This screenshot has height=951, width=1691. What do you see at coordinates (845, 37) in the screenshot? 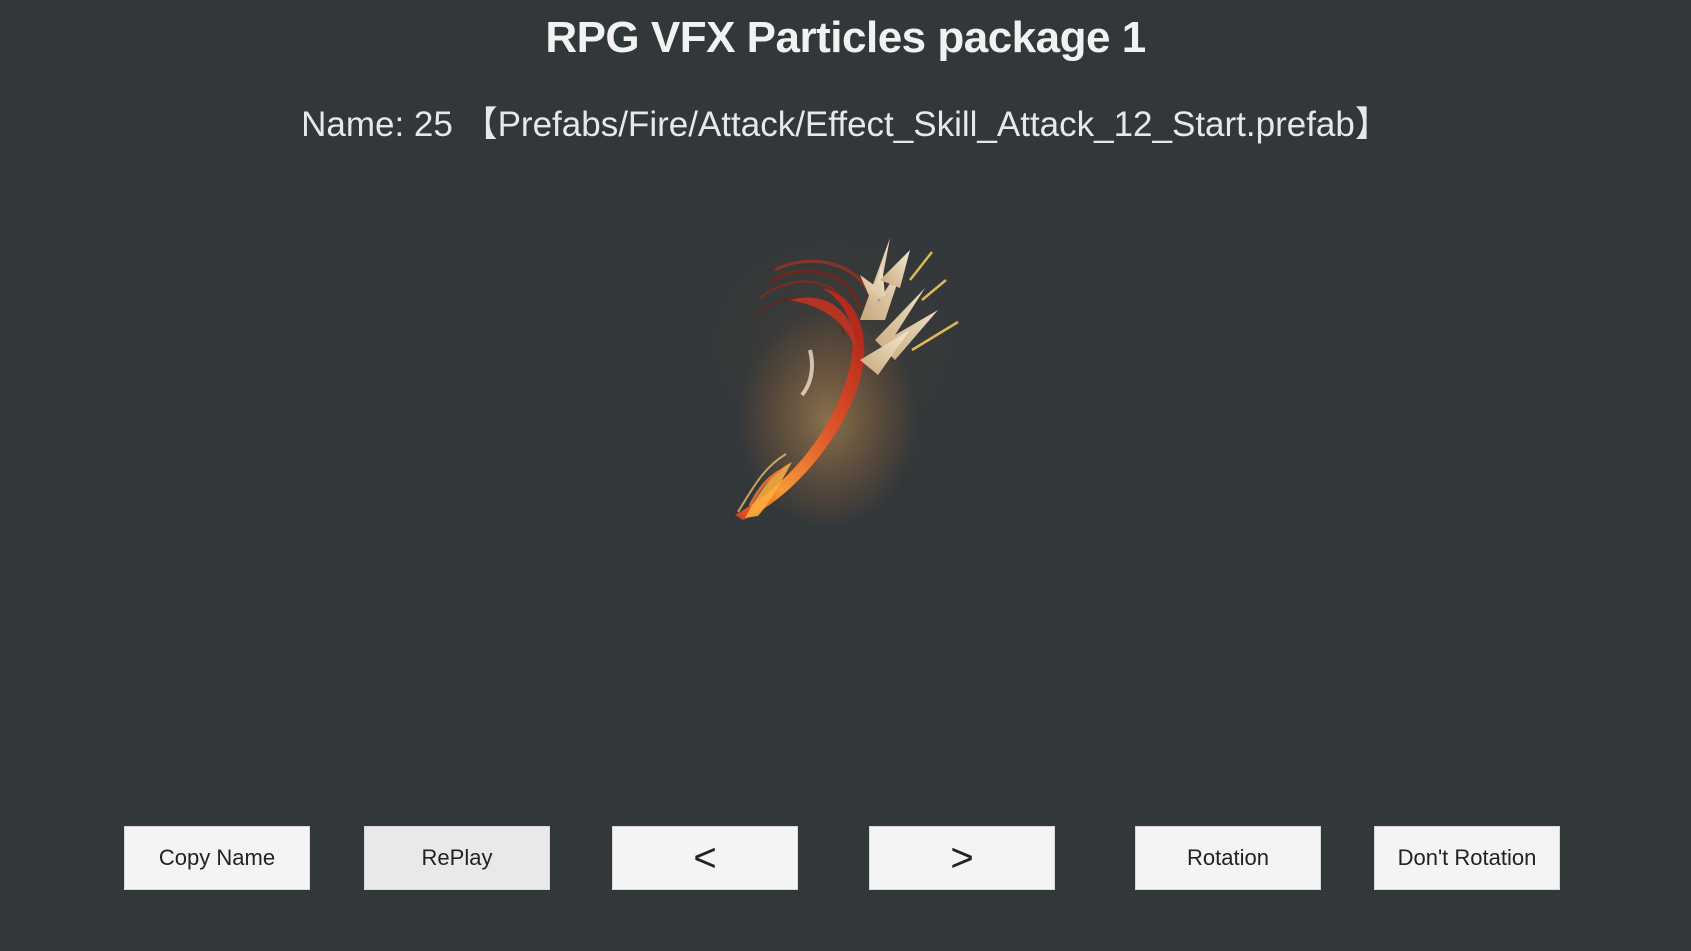
I see `page-title: RPG VFX Particles package 1` at bounding box center [845, 37].